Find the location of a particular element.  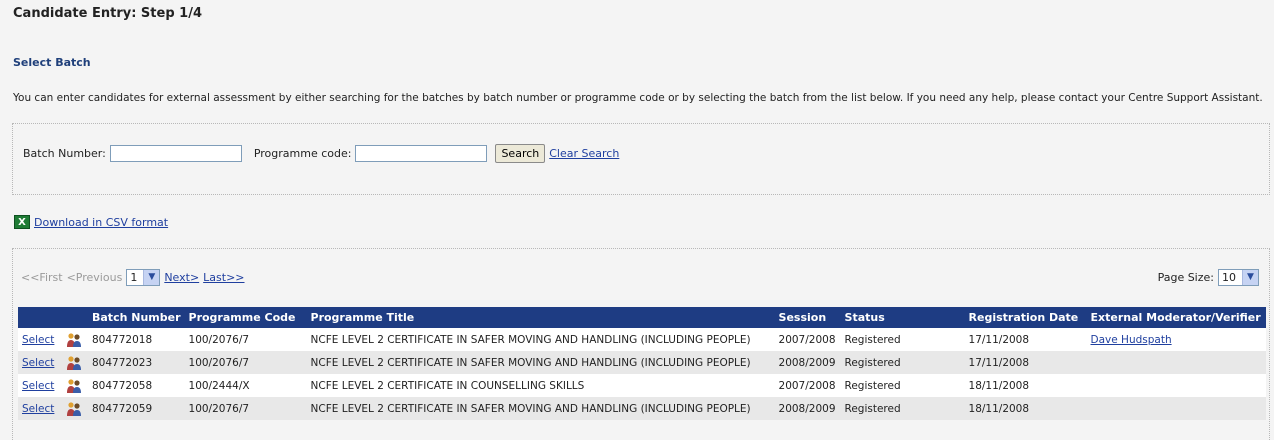

download-csv: X Download in CSV format is located at coordinates (91, 222).